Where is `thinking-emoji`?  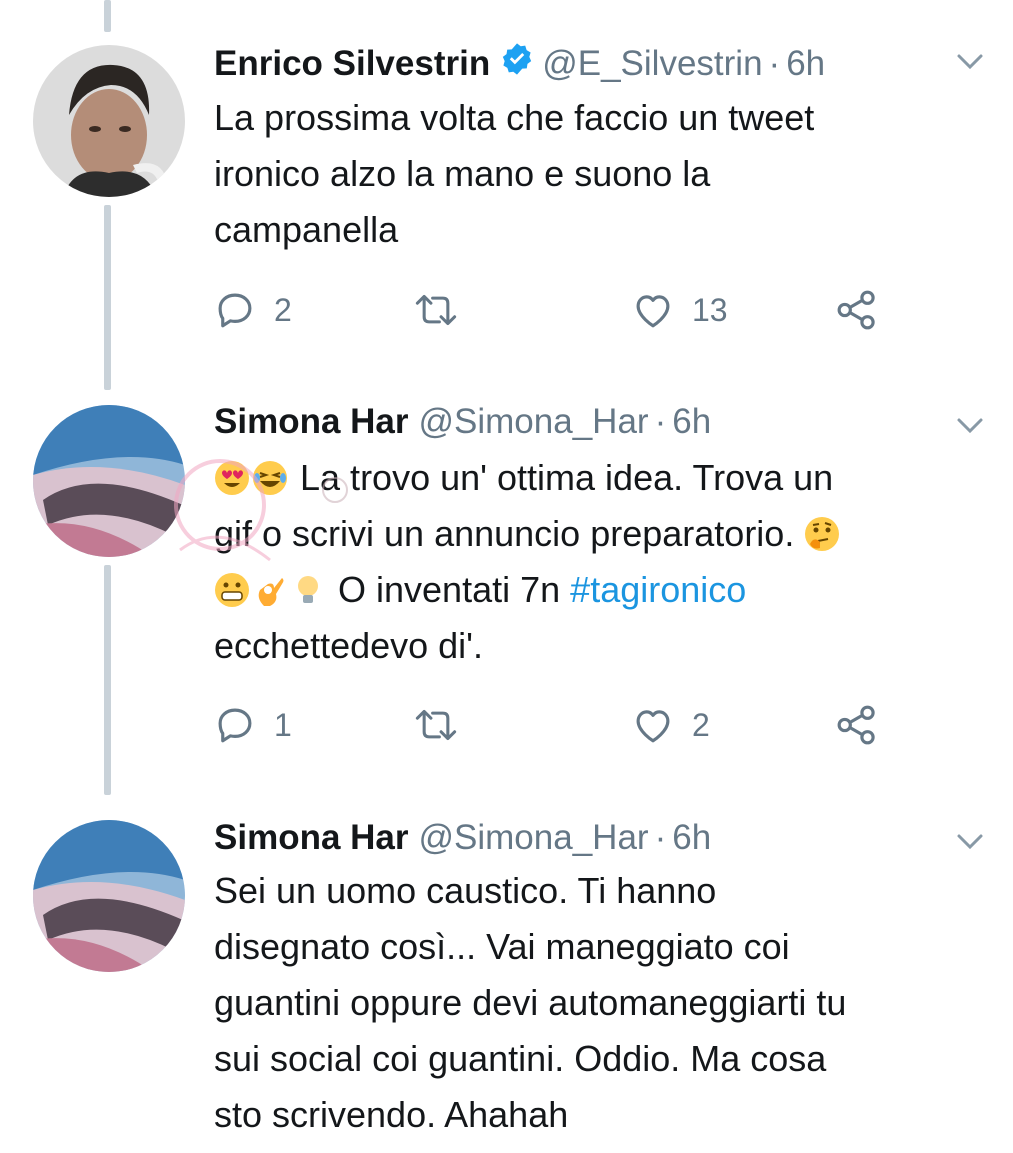
thinking-emoji is located at coordinates (822, 531).